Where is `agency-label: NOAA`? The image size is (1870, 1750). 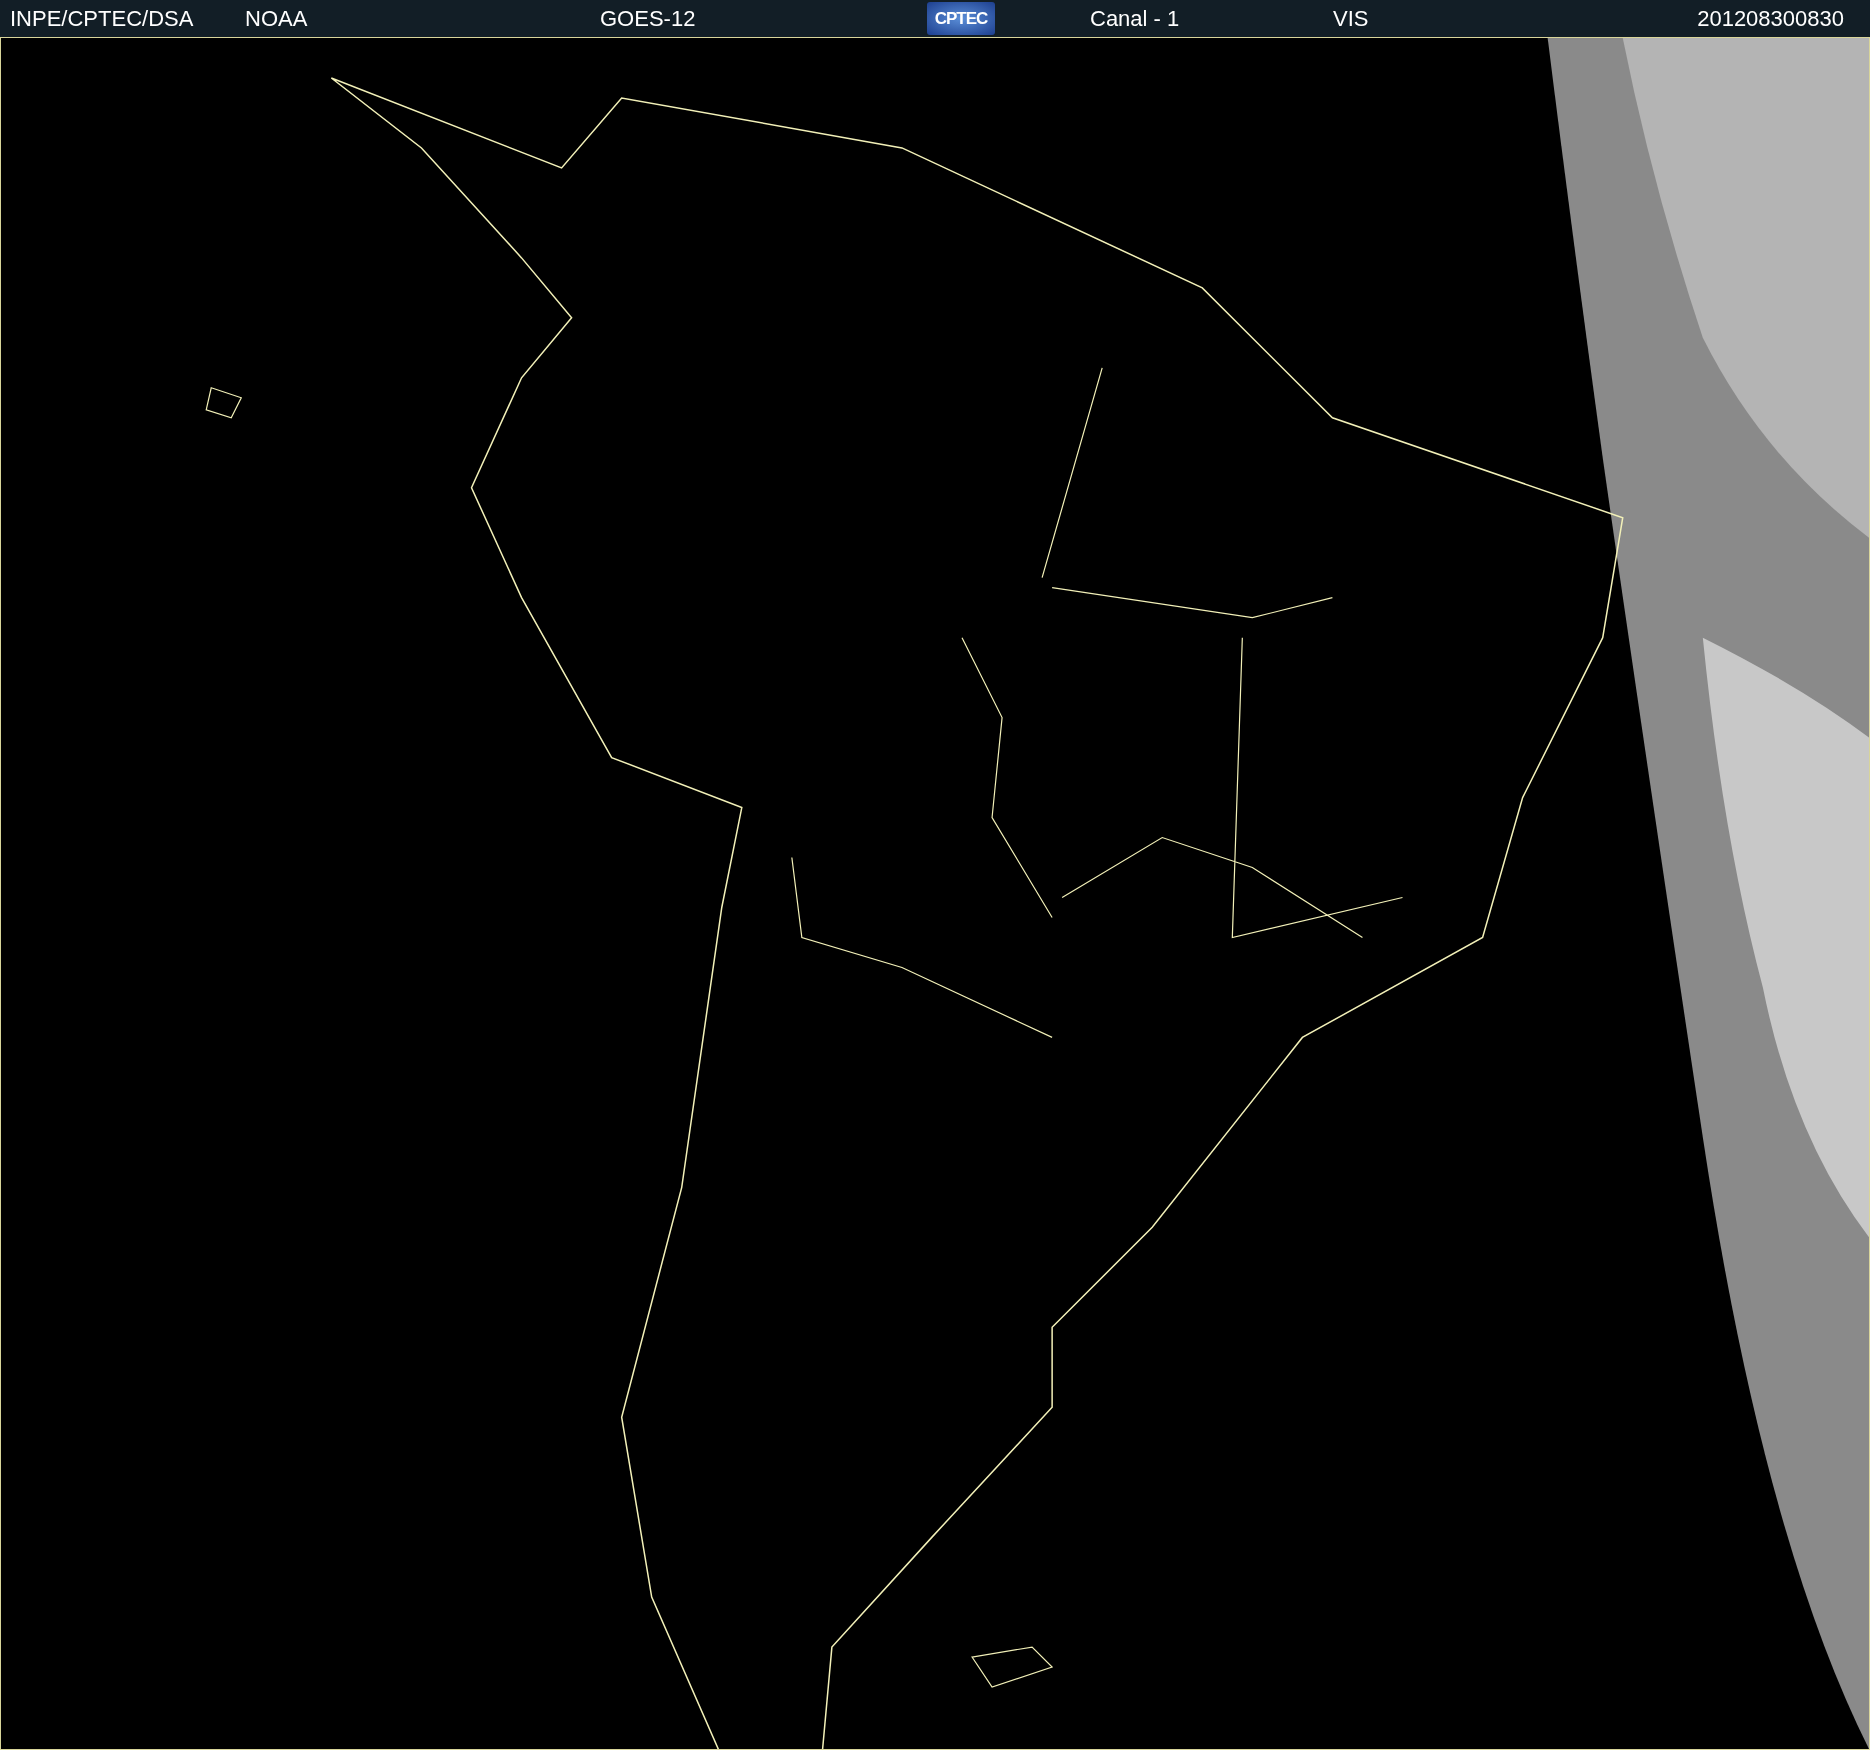 agency-label: NOAA is located at coordinates (277, 18).